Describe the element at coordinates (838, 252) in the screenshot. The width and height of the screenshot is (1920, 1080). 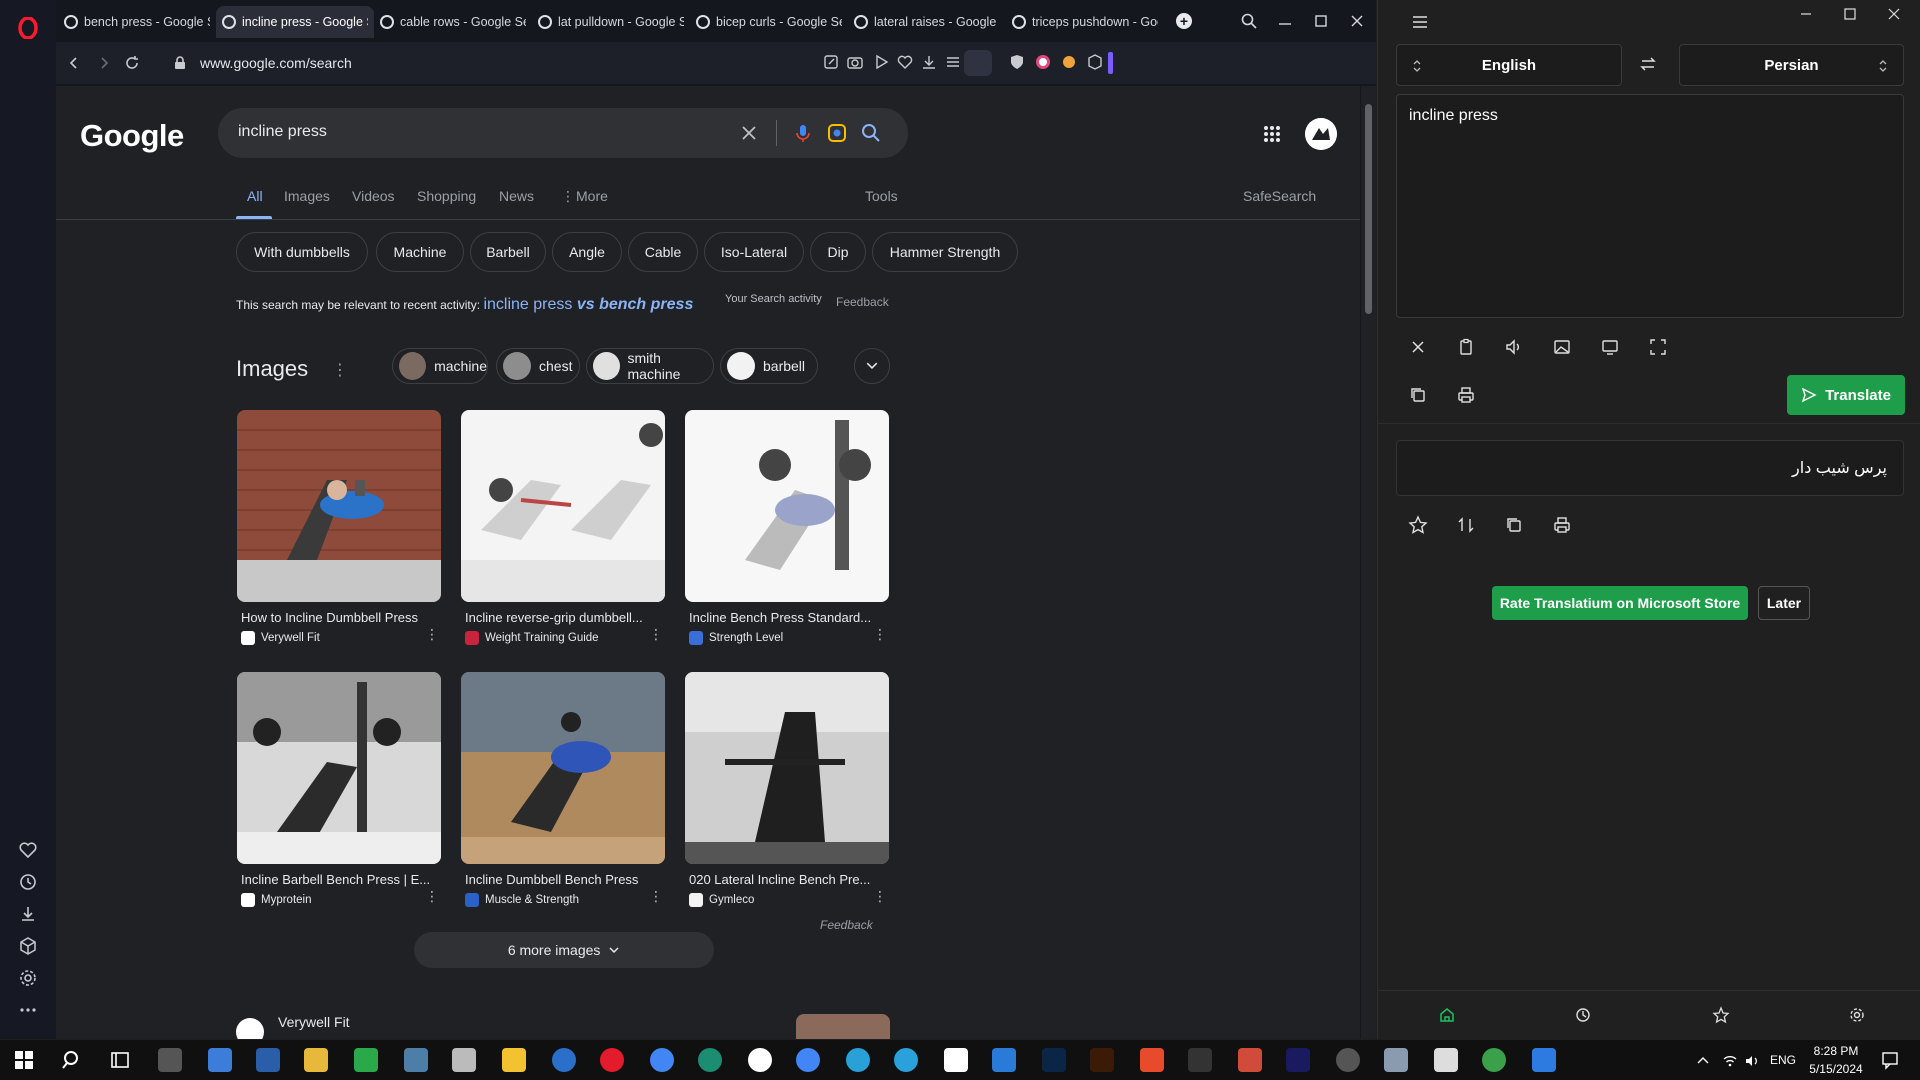
I see `chip-dip: Dip` at that location.